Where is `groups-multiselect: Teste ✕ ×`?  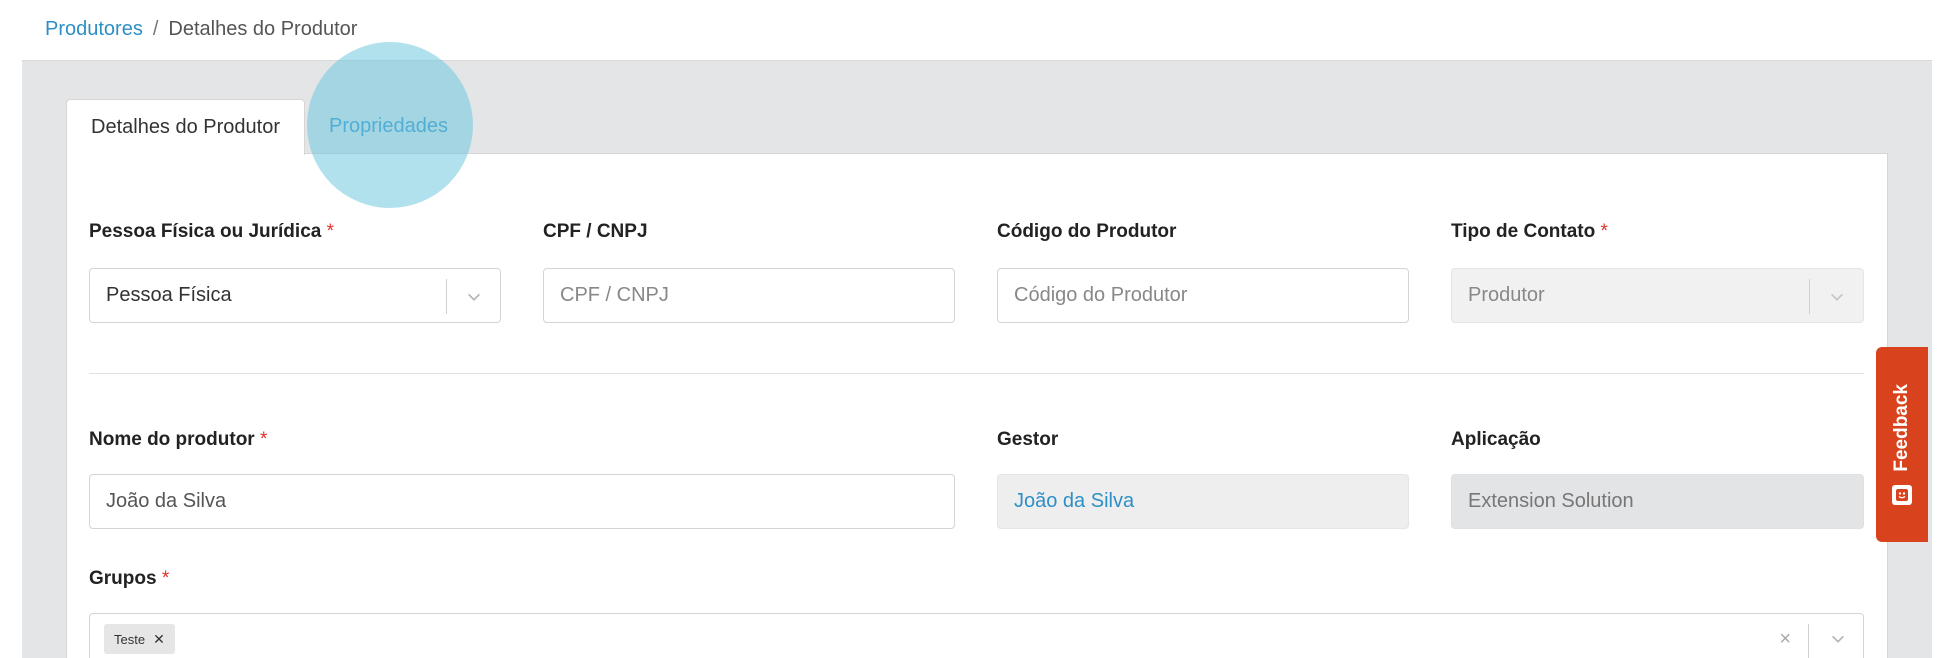 groups-multiselect: Teste ✕ × is located at coordinates (976, 635).